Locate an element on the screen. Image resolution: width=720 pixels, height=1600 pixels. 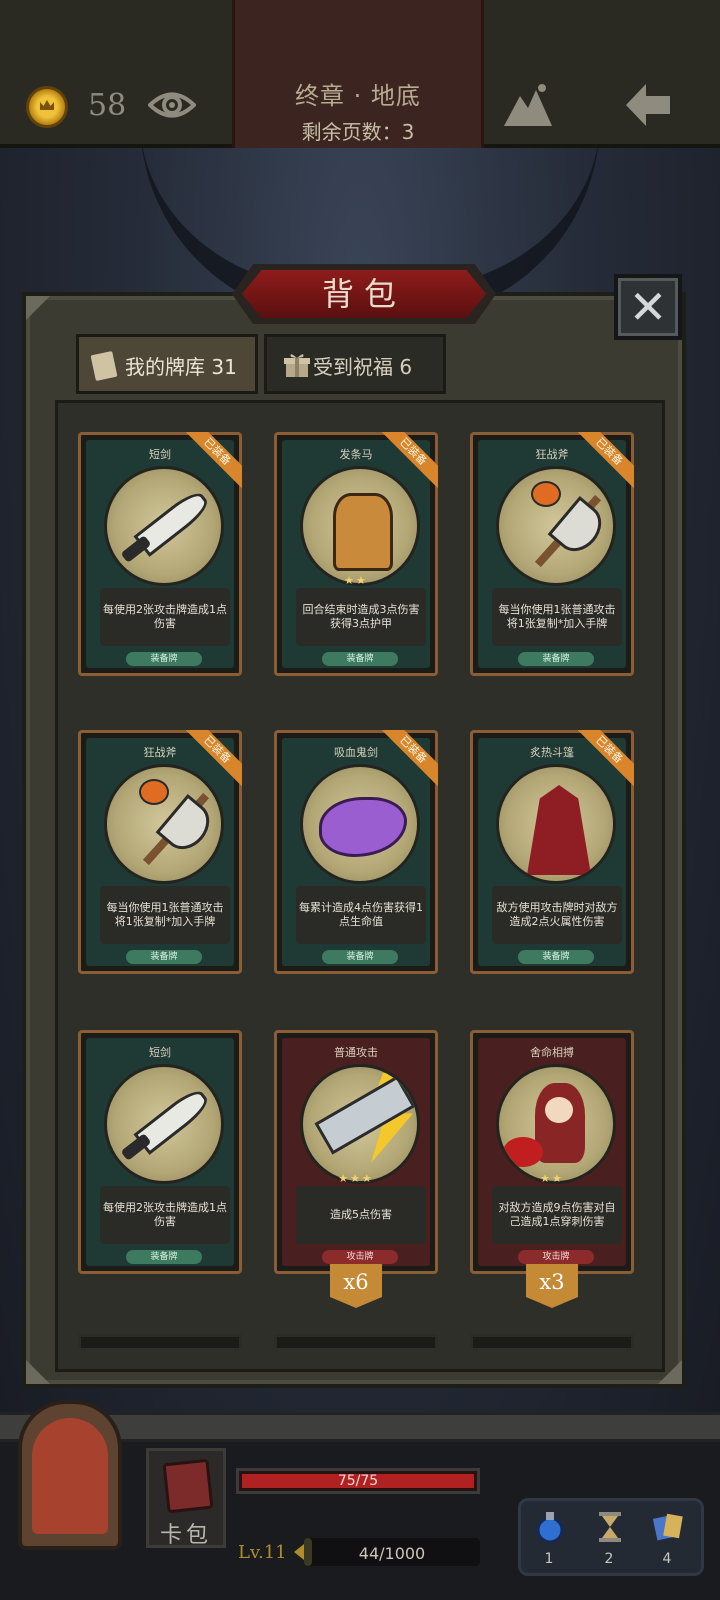
card-item: 吸血鬼剑 每累计造成4点伤害获得1点生命值 装备牌 已装备 is located at coordinates (356, 852).